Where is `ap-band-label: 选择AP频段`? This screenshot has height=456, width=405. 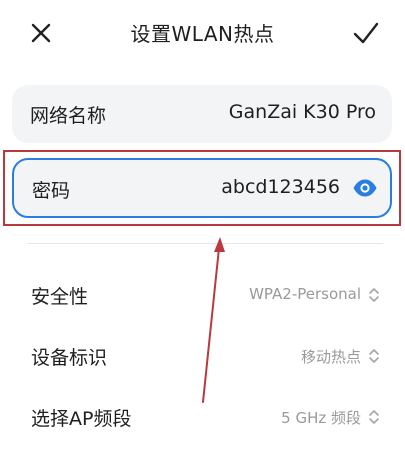 ap-band-label: 选择AP频段 is located at coordinates (81, 419).